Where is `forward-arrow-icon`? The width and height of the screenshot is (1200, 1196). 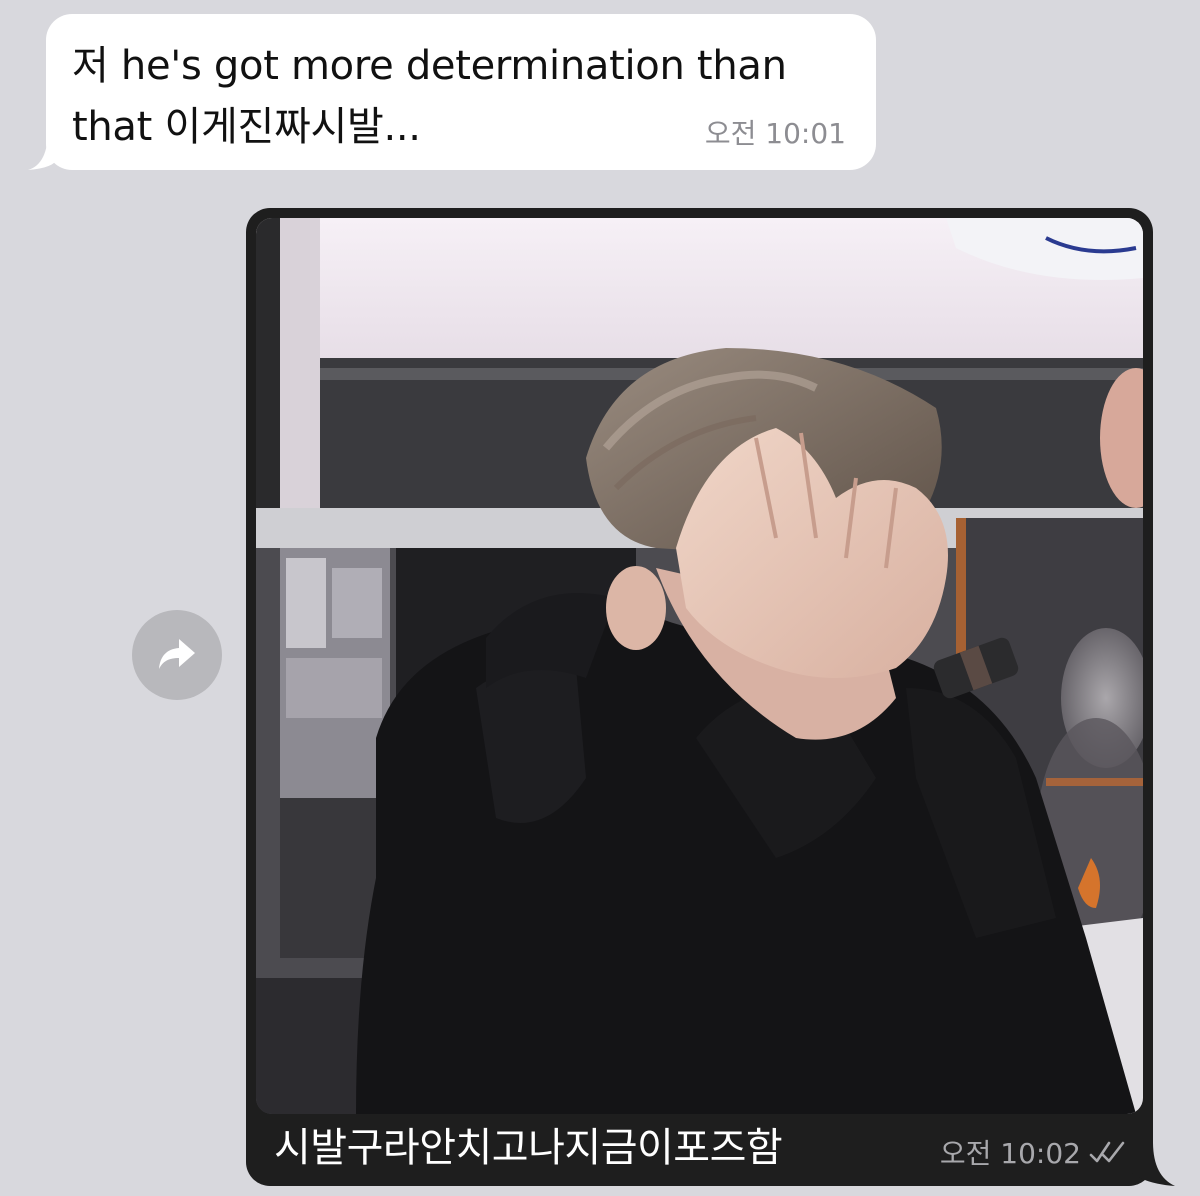 forward-arrow-icon is located at coordinates (177, 654).